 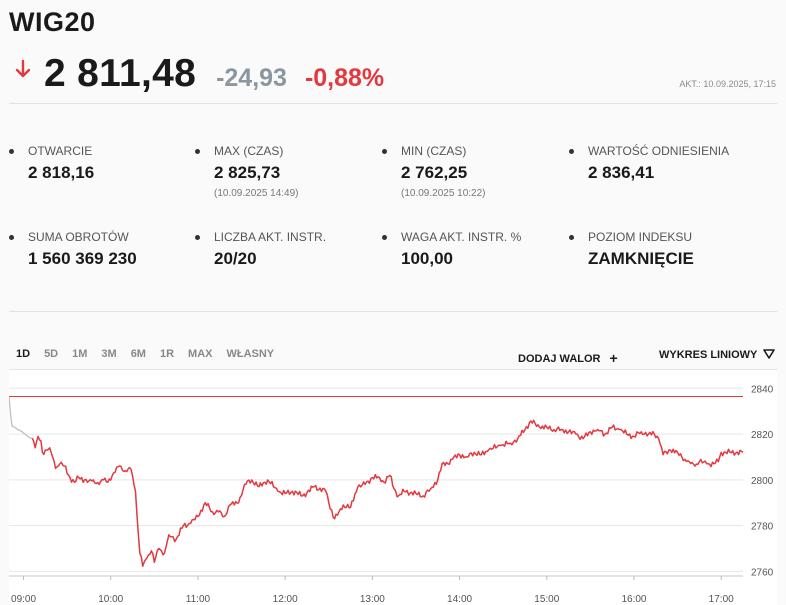 I want to click on x-tick-label: 10:00, so click(x=110, y=599).